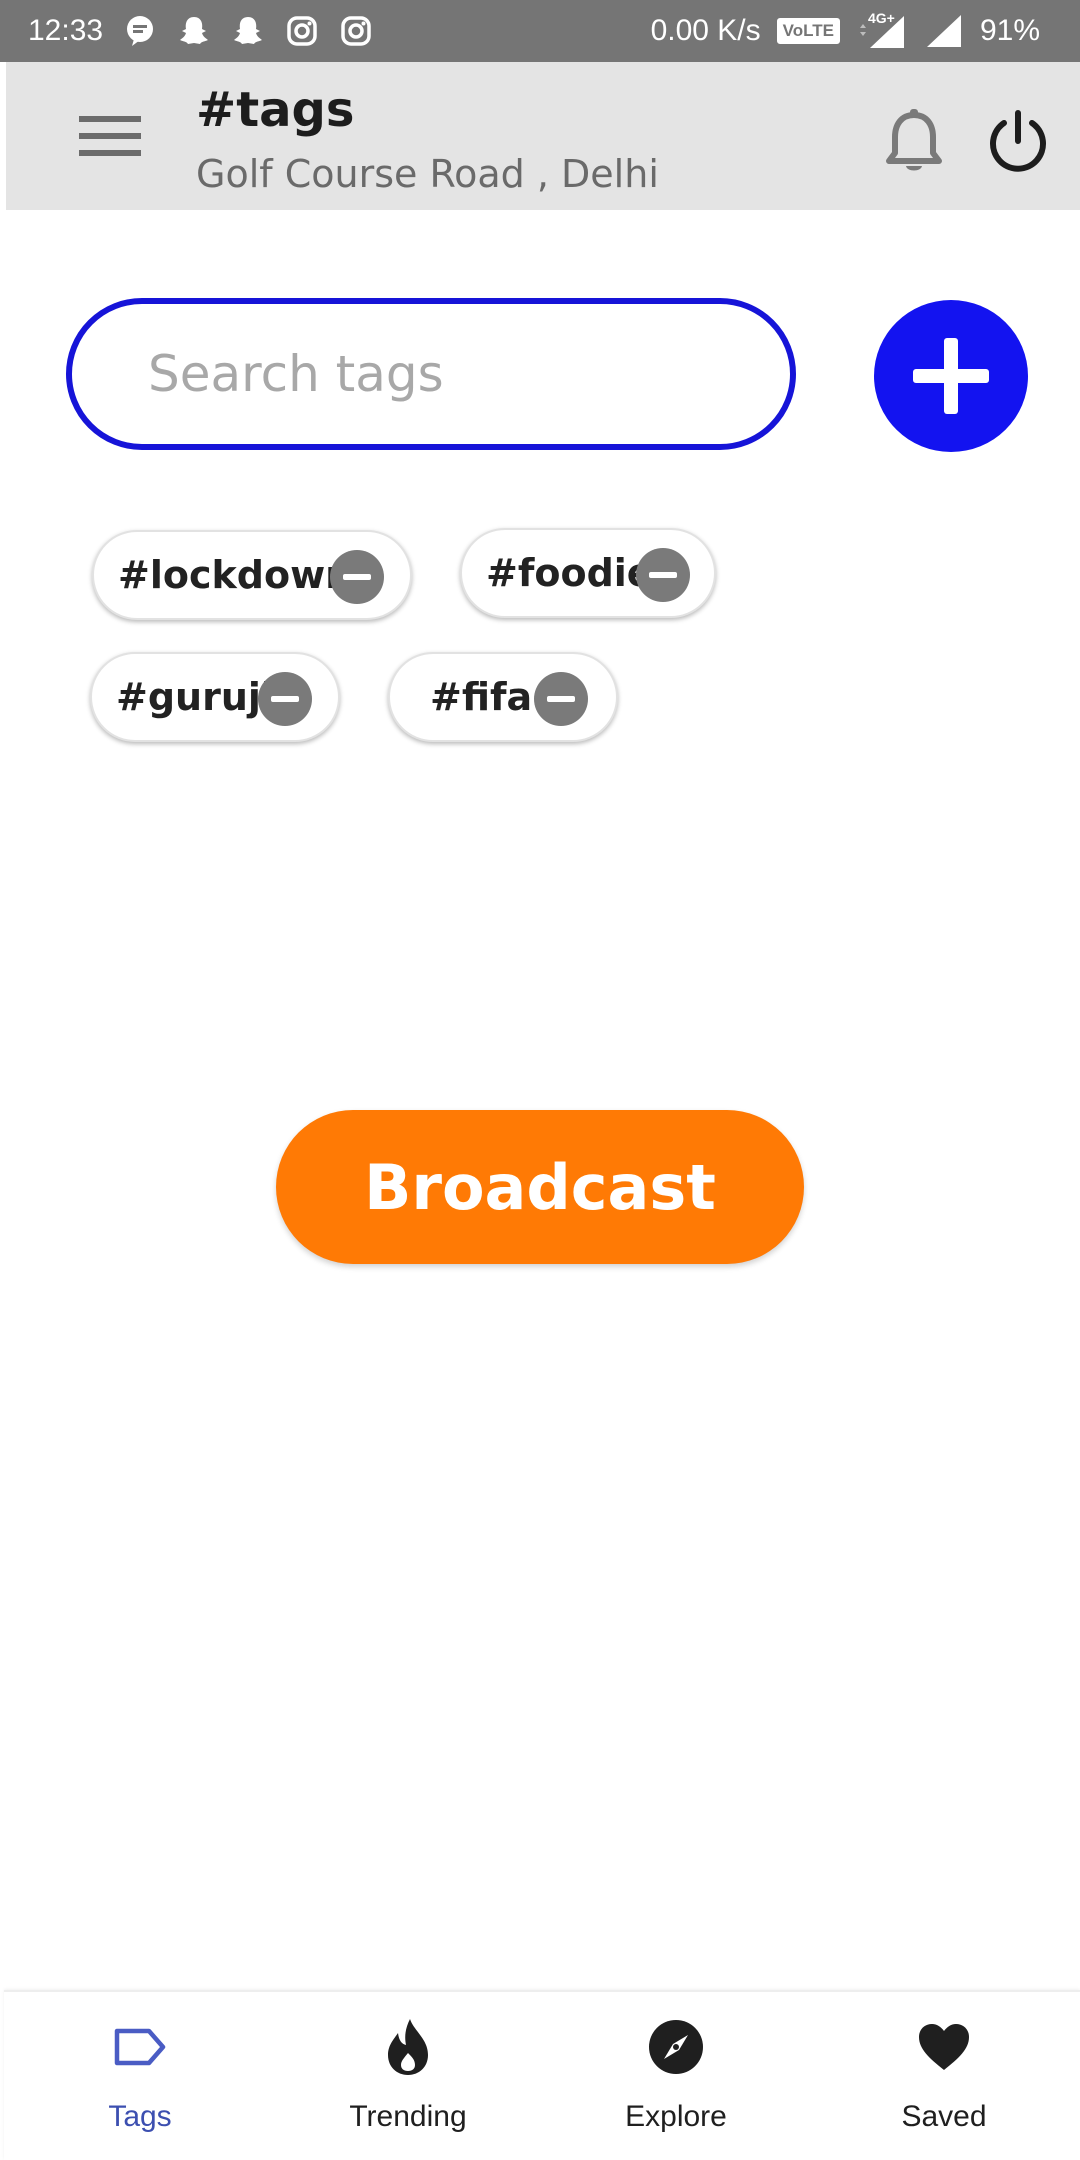 The height and width of the screenshot is (2160, 1080). I want to click on plus-icon, so click(951, 376).